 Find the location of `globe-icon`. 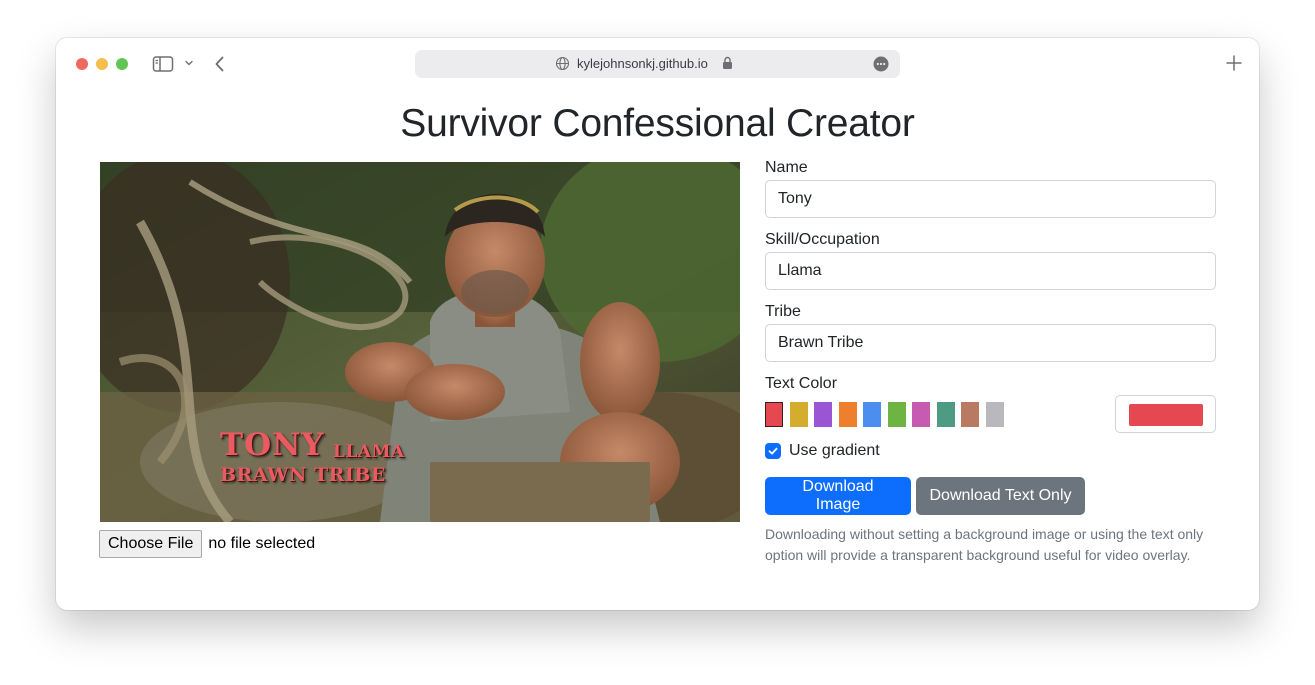

globe-icon is located at coordinates (562, 63).